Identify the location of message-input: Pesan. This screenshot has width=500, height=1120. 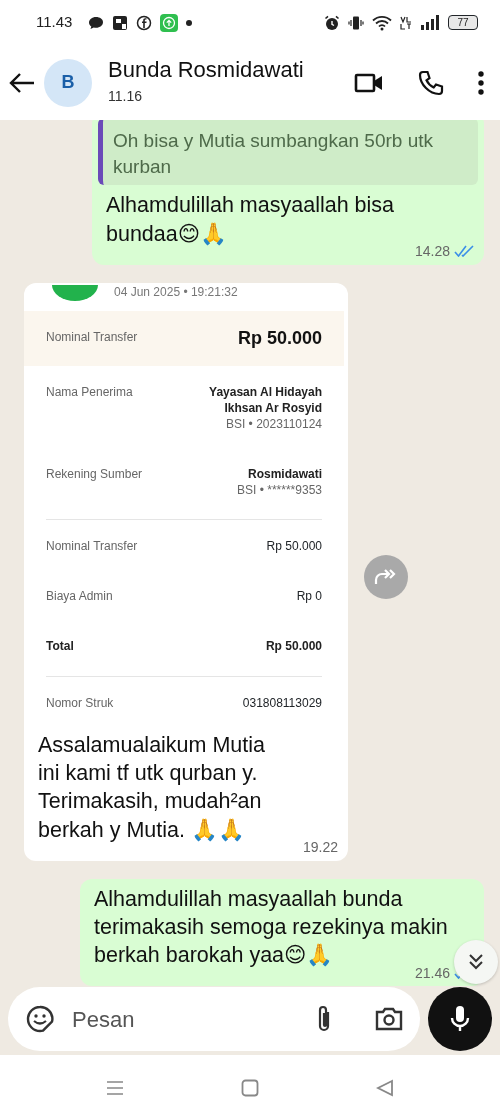
(184, 1019).